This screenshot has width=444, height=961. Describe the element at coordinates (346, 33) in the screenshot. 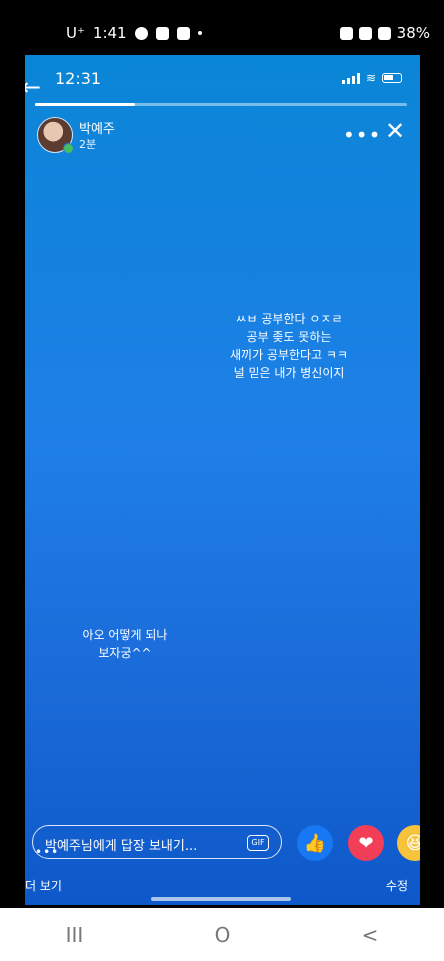

I see `mute-icon` at that location.